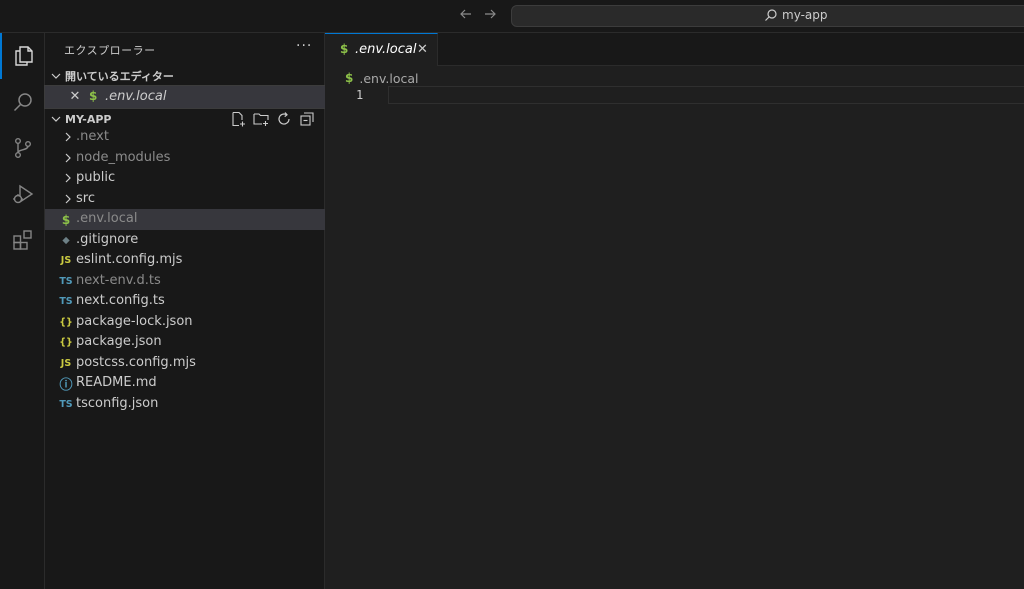  Describe the element at coordinates (360, 95) in the screenshot. I see `line-number: 1` at that location.